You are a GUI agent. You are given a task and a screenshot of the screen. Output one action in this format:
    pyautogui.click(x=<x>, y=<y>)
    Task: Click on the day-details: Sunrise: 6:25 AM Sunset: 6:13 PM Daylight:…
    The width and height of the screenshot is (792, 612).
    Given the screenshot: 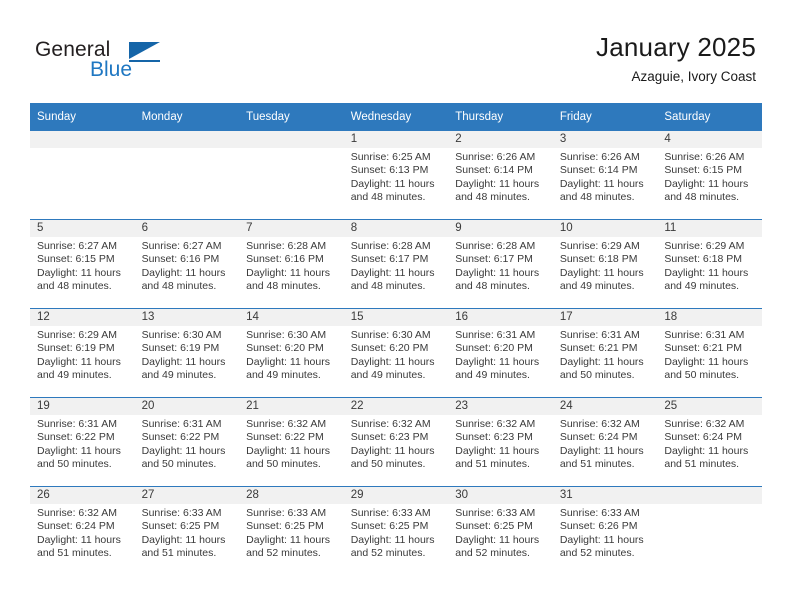 What is the action you would take?
    pyautogui.click(x=396, y=176)
    